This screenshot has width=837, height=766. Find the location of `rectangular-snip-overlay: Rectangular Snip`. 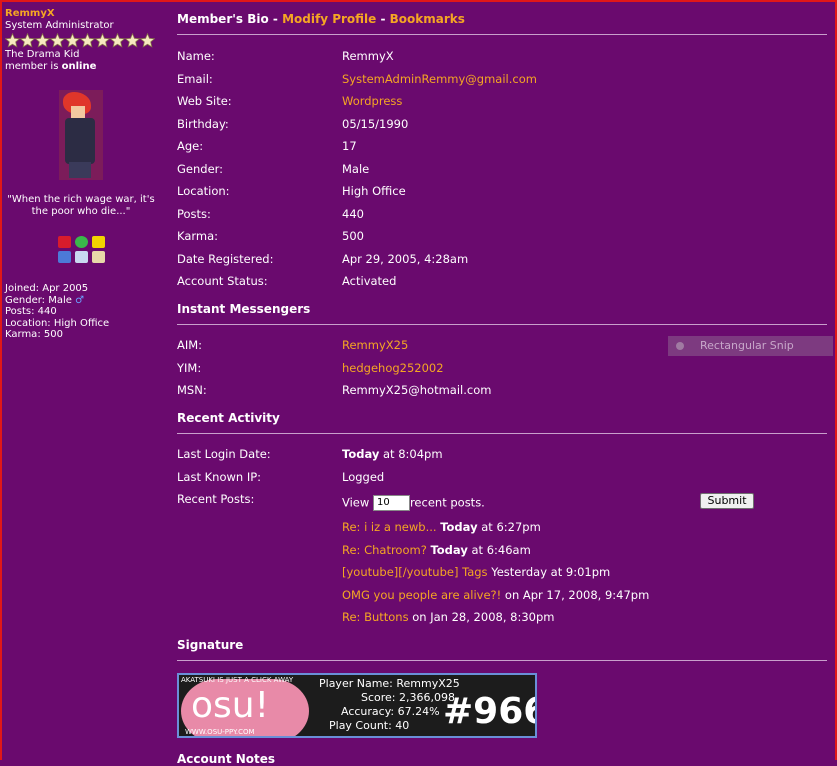

rectangular-snip-overlay: Rectangular Snip is located at coordinates (750, 346).